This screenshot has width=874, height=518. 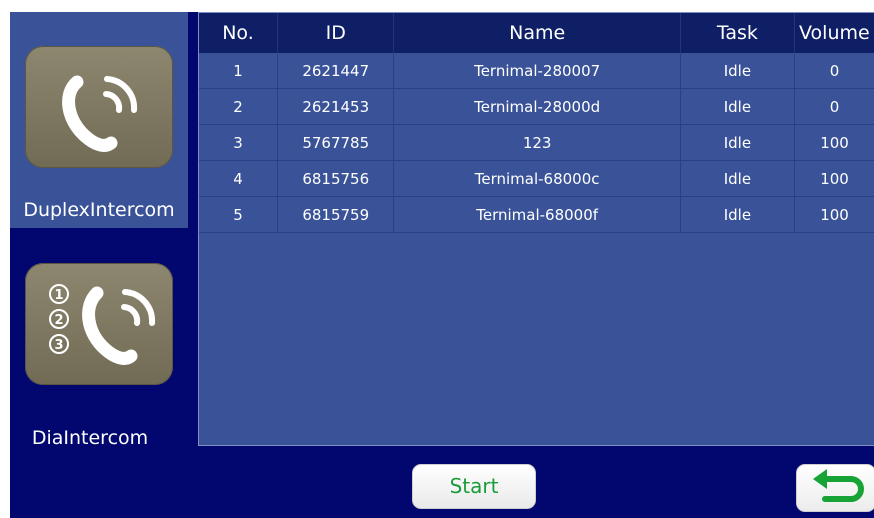 I want to click on svg-text: 1, so click(x=58, y=295).